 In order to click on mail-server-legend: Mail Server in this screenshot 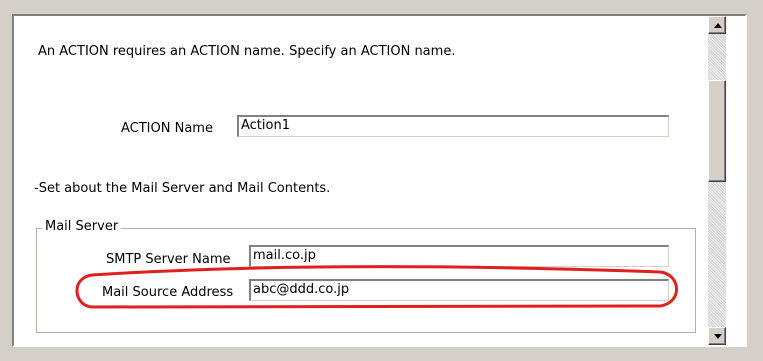, I will do `click(82, 226)`.